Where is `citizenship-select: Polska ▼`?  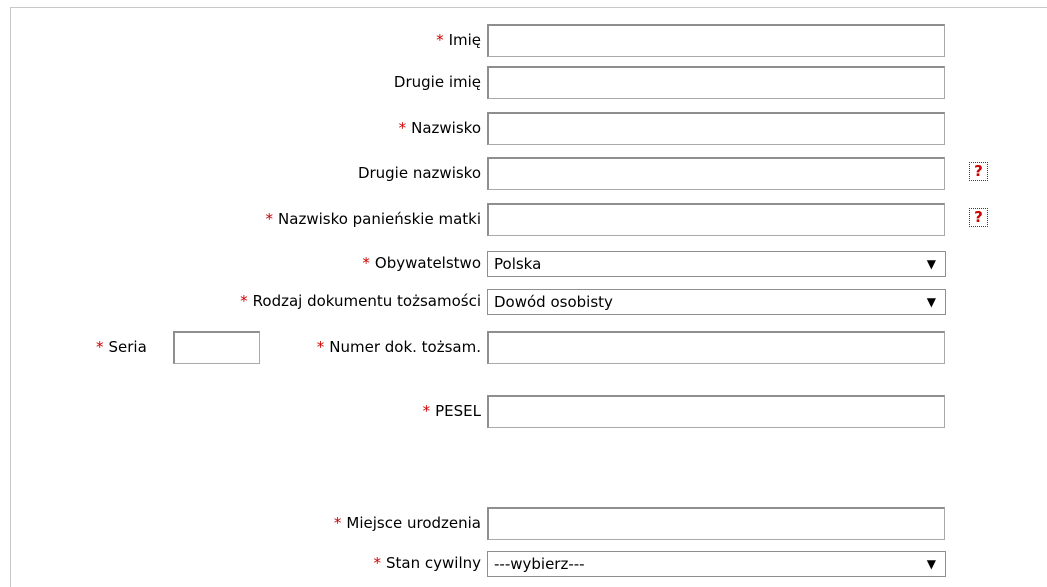
citizenship-select: Polska ▼ is located at coordinates (716, 264).